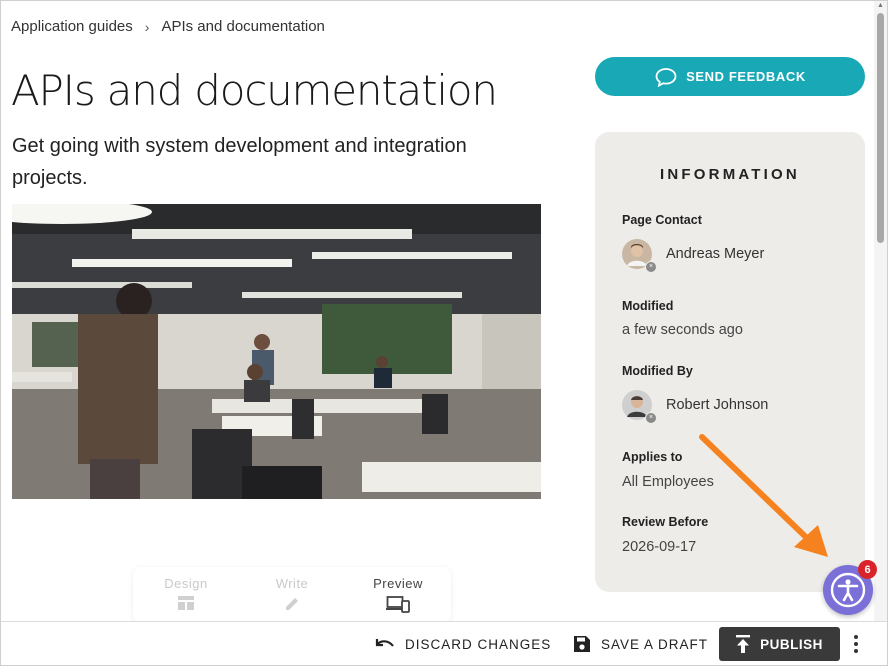 The height and width of the screenshot is (666, 888). I want to click on modified-by-name: Robert Johnson, so click(717, 405).